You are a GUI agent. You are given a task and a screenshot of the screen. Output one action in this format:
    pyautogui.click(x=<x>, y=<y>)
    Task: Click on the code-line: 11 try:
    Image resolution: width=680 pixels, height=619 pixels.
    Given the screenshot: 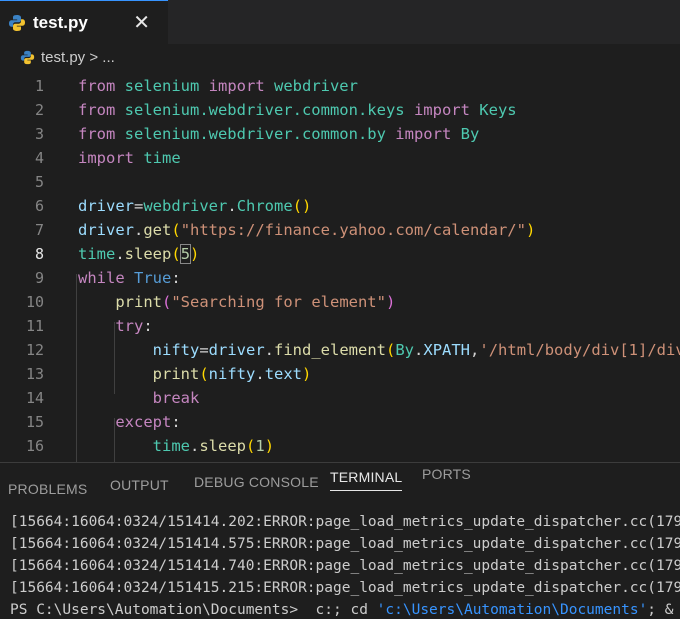 What is the action you would take?
    pyautogui.click(x=340, y=326)
    